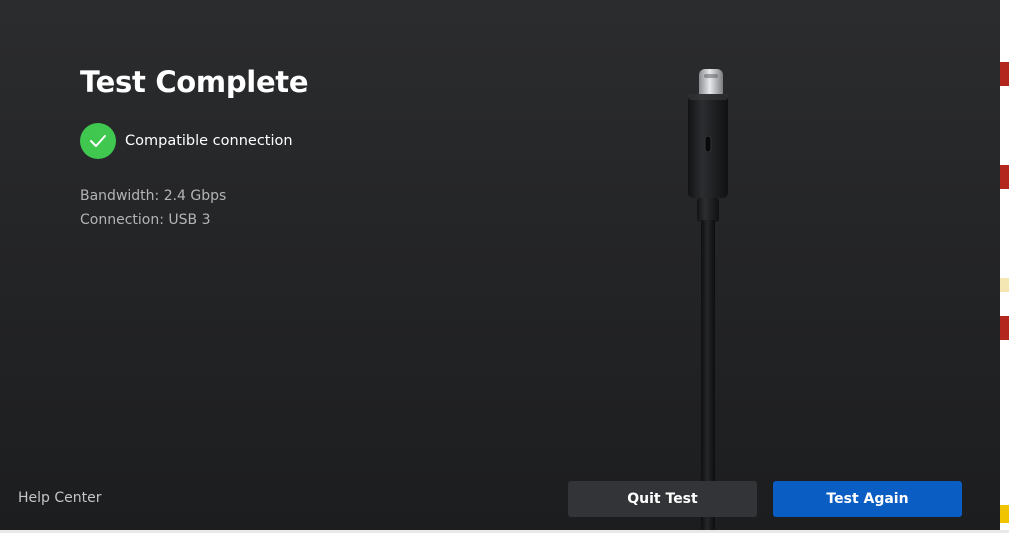 Image resolution: width=1009 pixels, height=533 pixels. What do you see at coordinates (662, 499) in the screenshot?
I see `quit-test-button: Quit Test` at bounding box center [662, 499].